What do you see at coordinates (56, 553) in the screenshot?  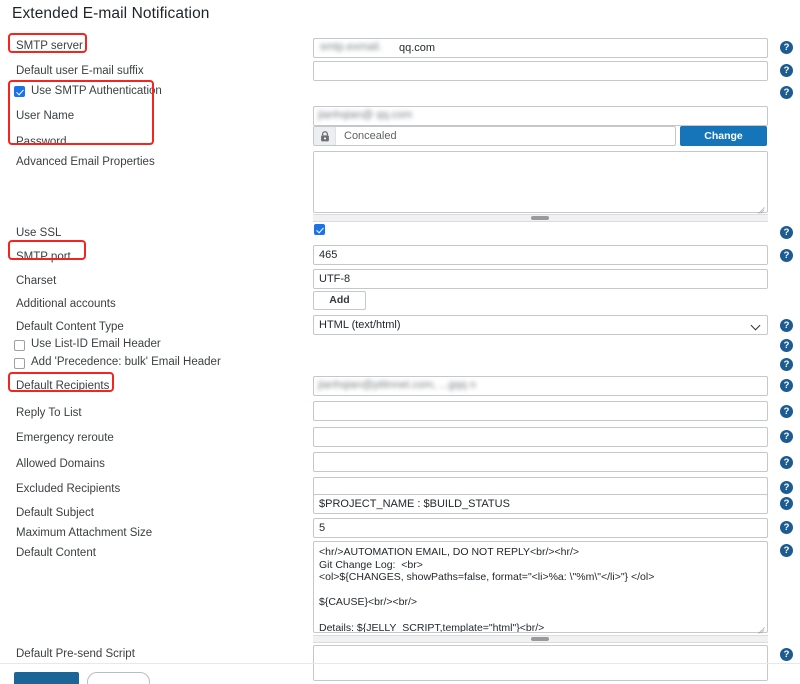 I see `label-default-content: Default Content` at bounding box center [56, 553].